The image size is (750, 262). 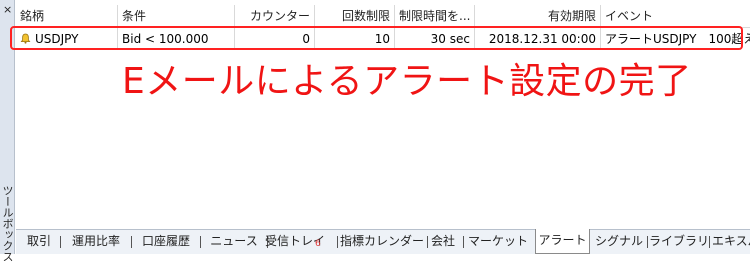 I want to click on column-header-limit: 回数制限, so click(x=355, y=16).